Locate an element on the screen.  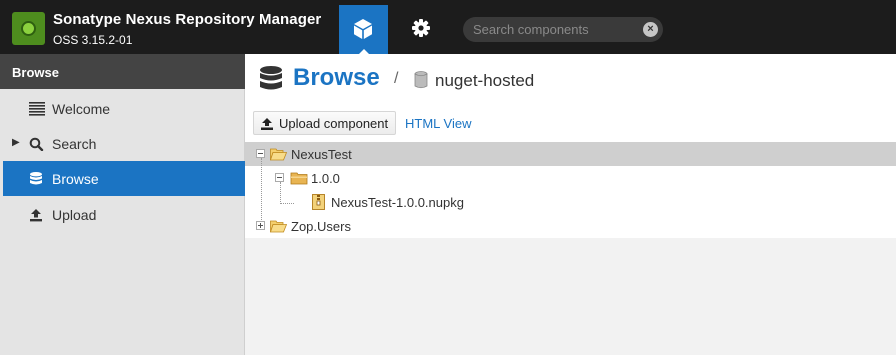
search-icon is located at coordinates (36, 144).